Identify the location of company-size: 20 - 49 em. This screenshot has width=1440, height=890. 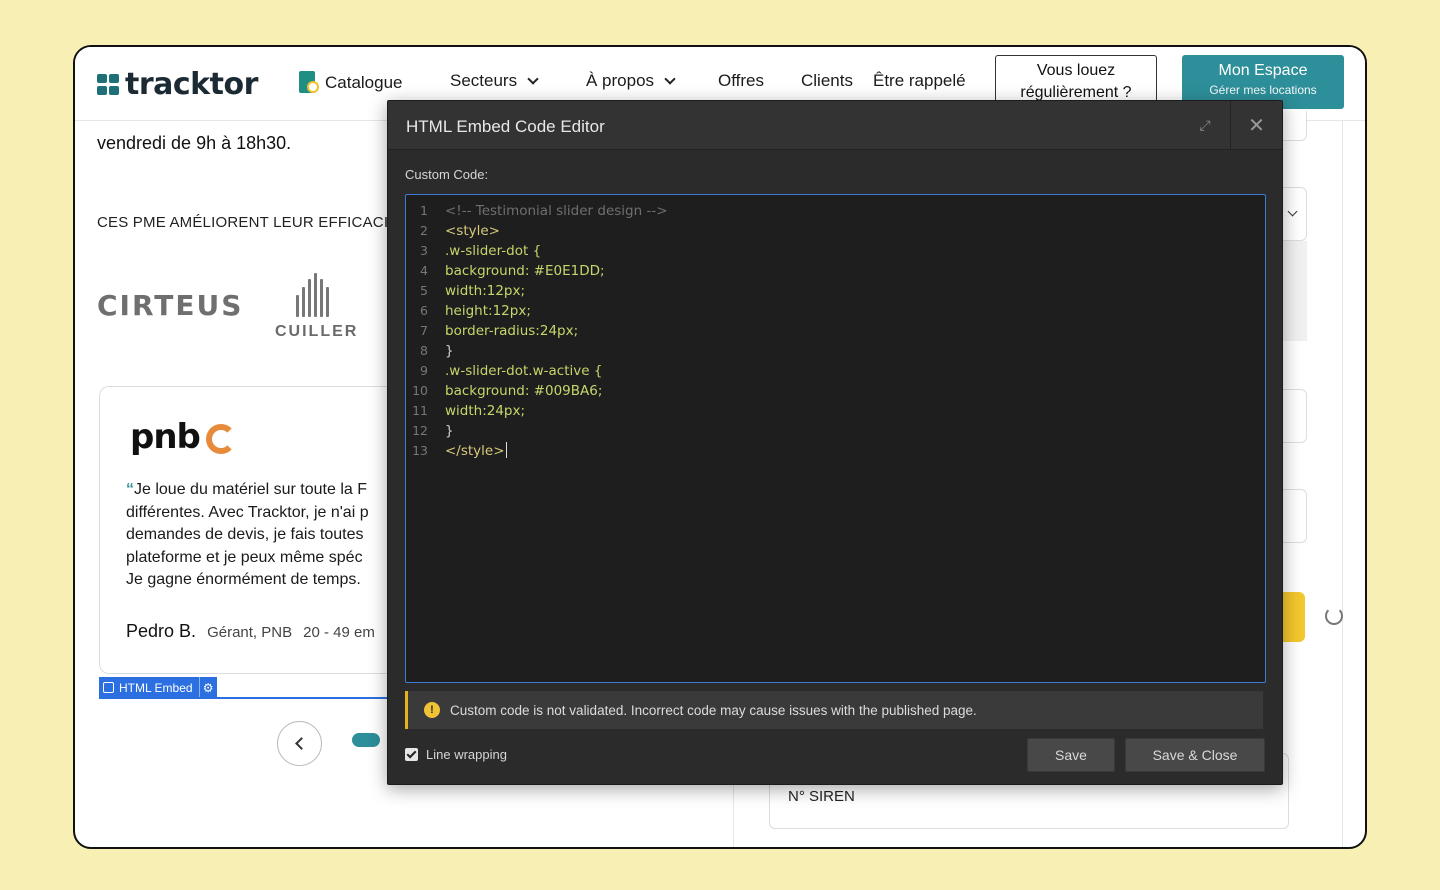
(339, 632).